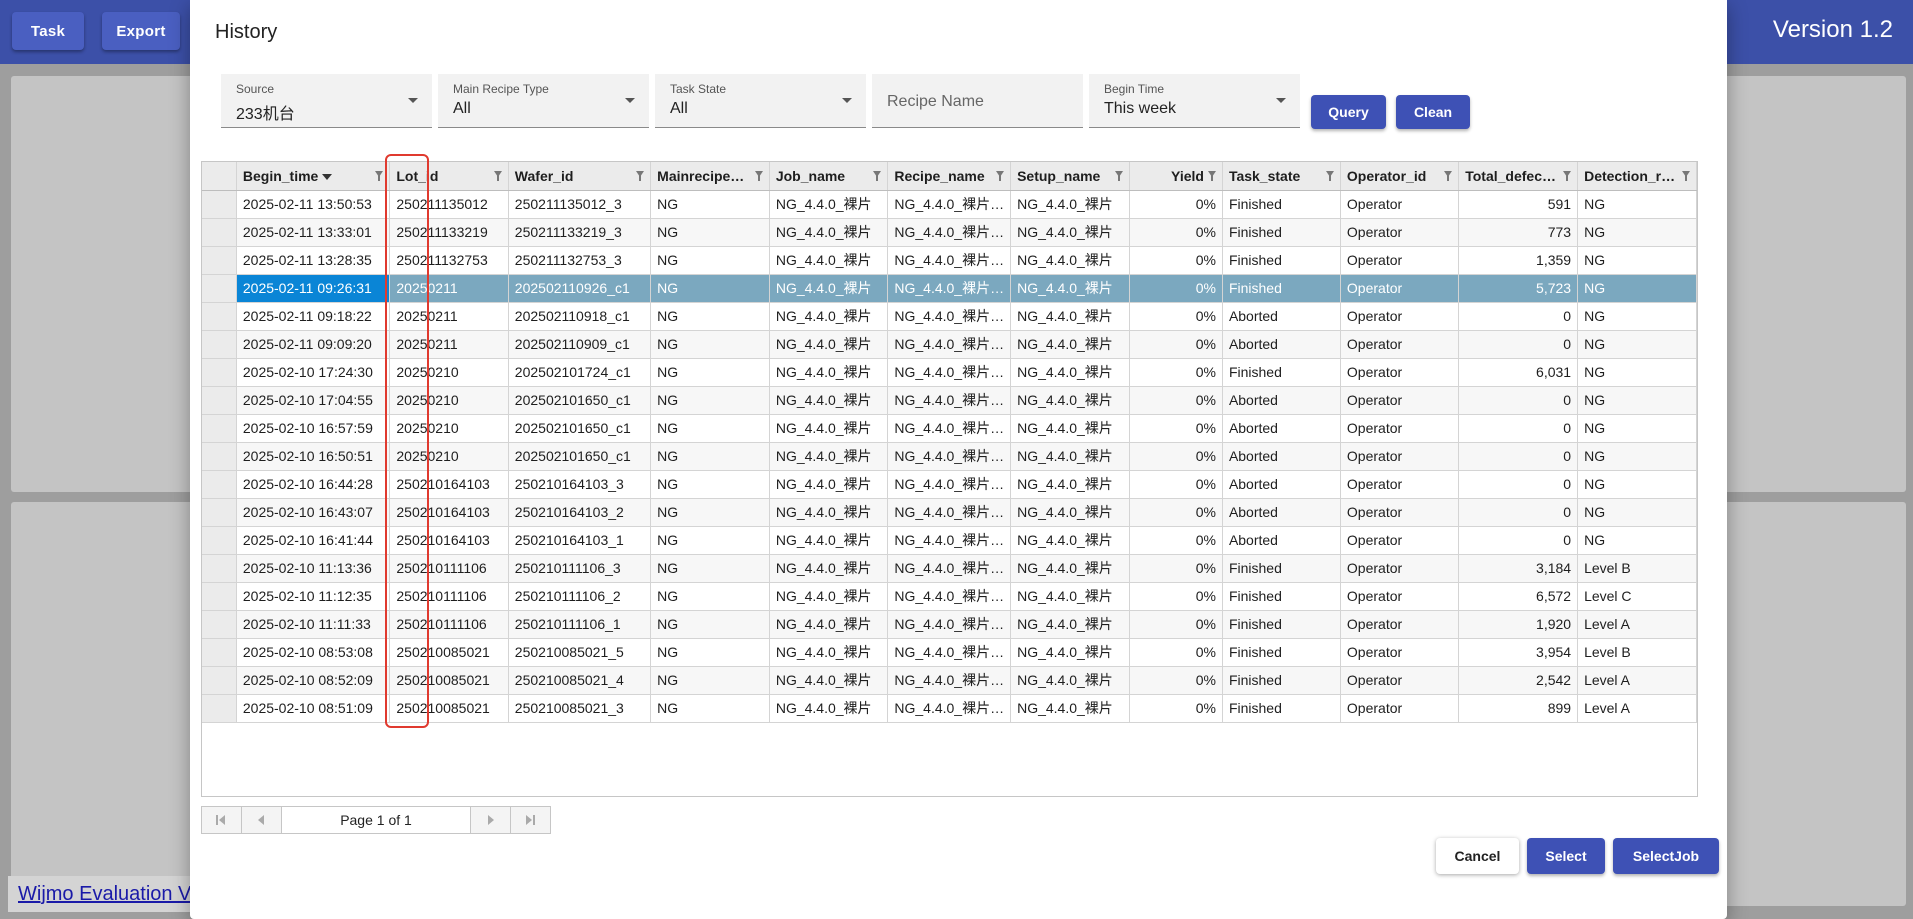 The width and height of the screenshot is (1913, 919). What do you see at coordinates (313, 568) in the screenshot?
I see `cell-begin-time: 2025-02-10 11:13:36` at bounding box center [313, 568].